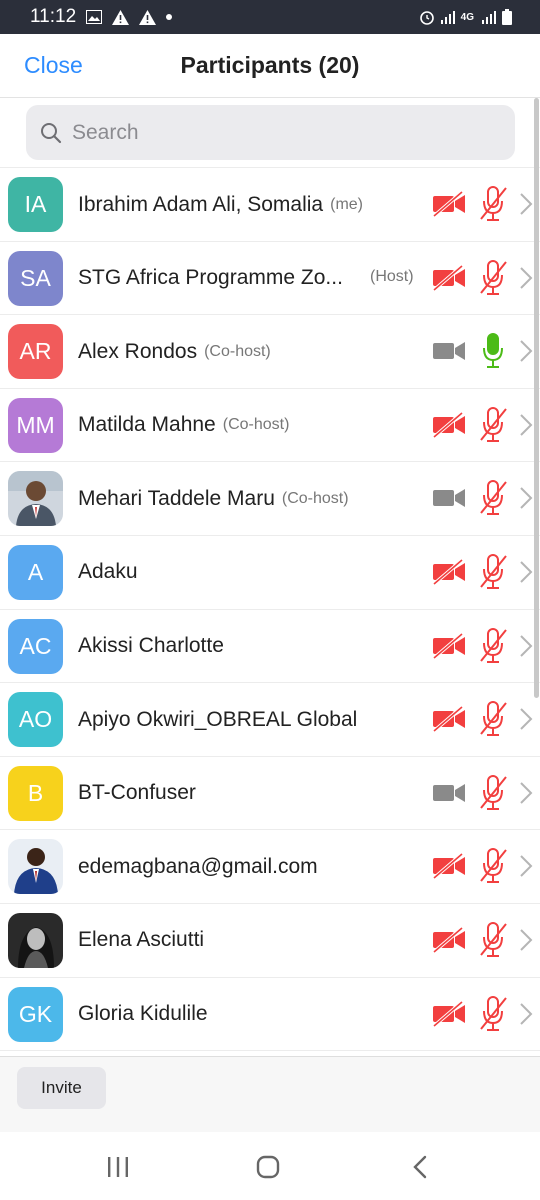 Image resolution: width=540 pixels, height=1200 pixels. What do you see at coordinates (270, 1094) in the screenshot?
I see `footer: Invite` at bounding box center [270, 1094].